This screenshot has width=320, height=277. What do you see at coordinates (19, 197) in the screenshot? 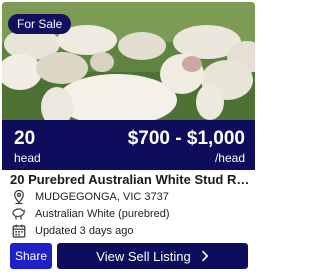
I see `map-pin-icon` at bounding box center [19, 197].